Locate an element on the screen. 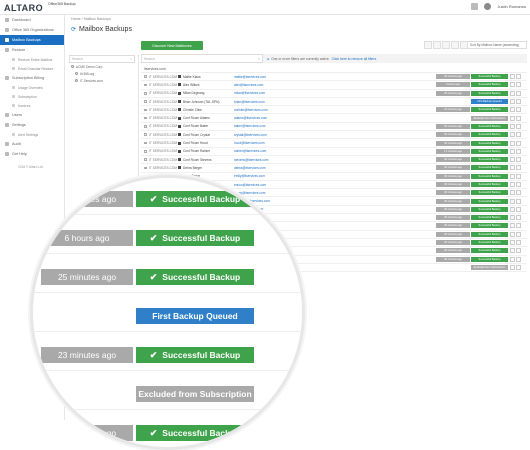 The image size is (530, 450). backup-icon is located at coordinates (437, 45).